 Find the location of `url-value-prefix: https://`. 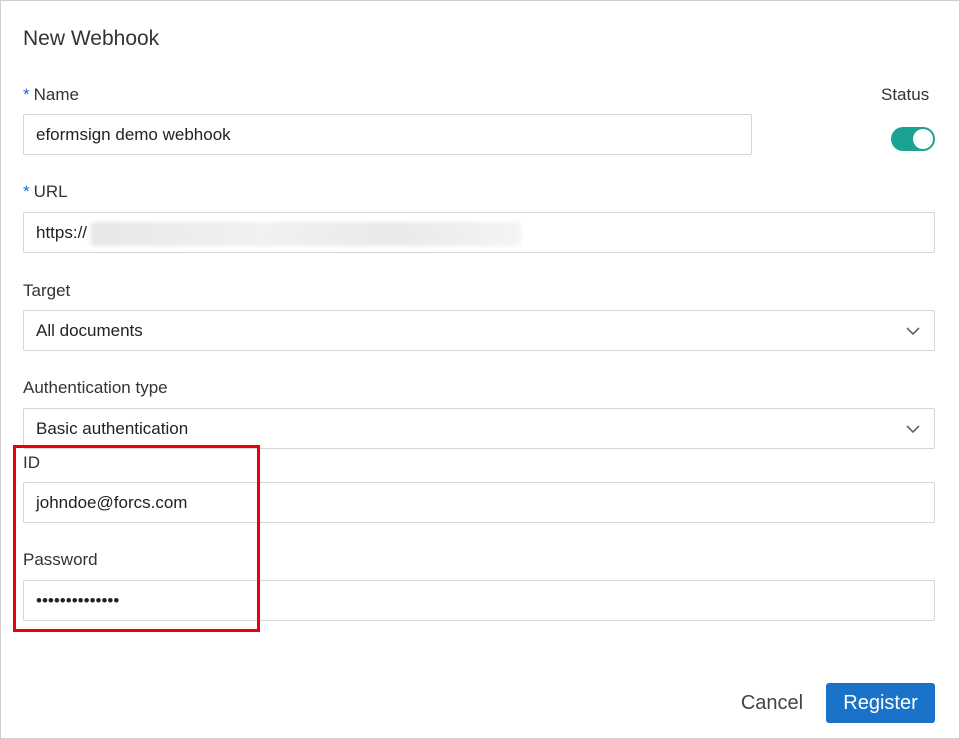

url-value-prefix: https:// is located at coordinates (62, 232).